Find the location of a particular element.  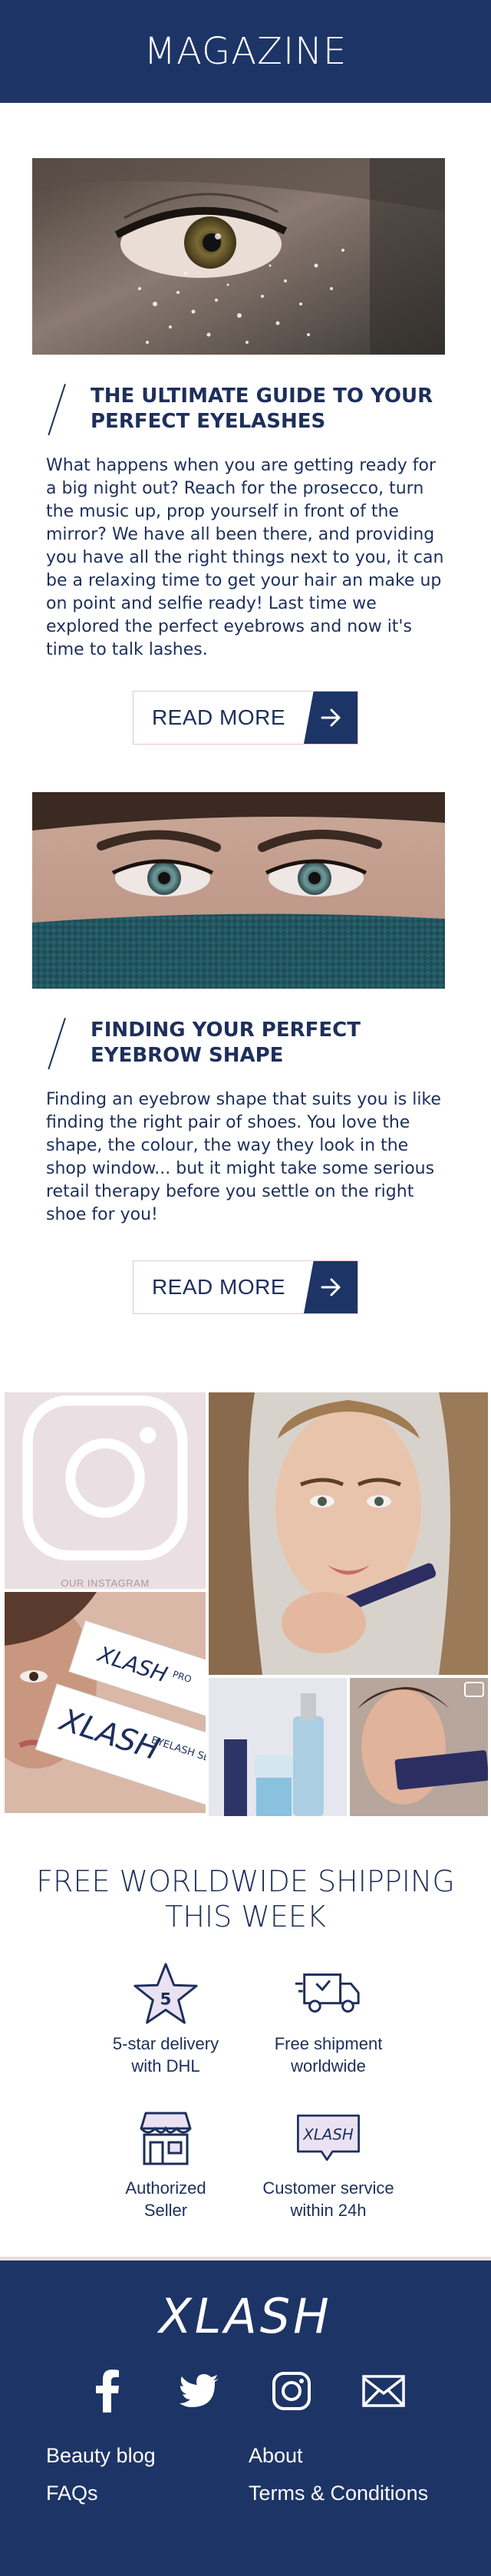

page-title: MAGAZINE is located at coordinates (245, 51).